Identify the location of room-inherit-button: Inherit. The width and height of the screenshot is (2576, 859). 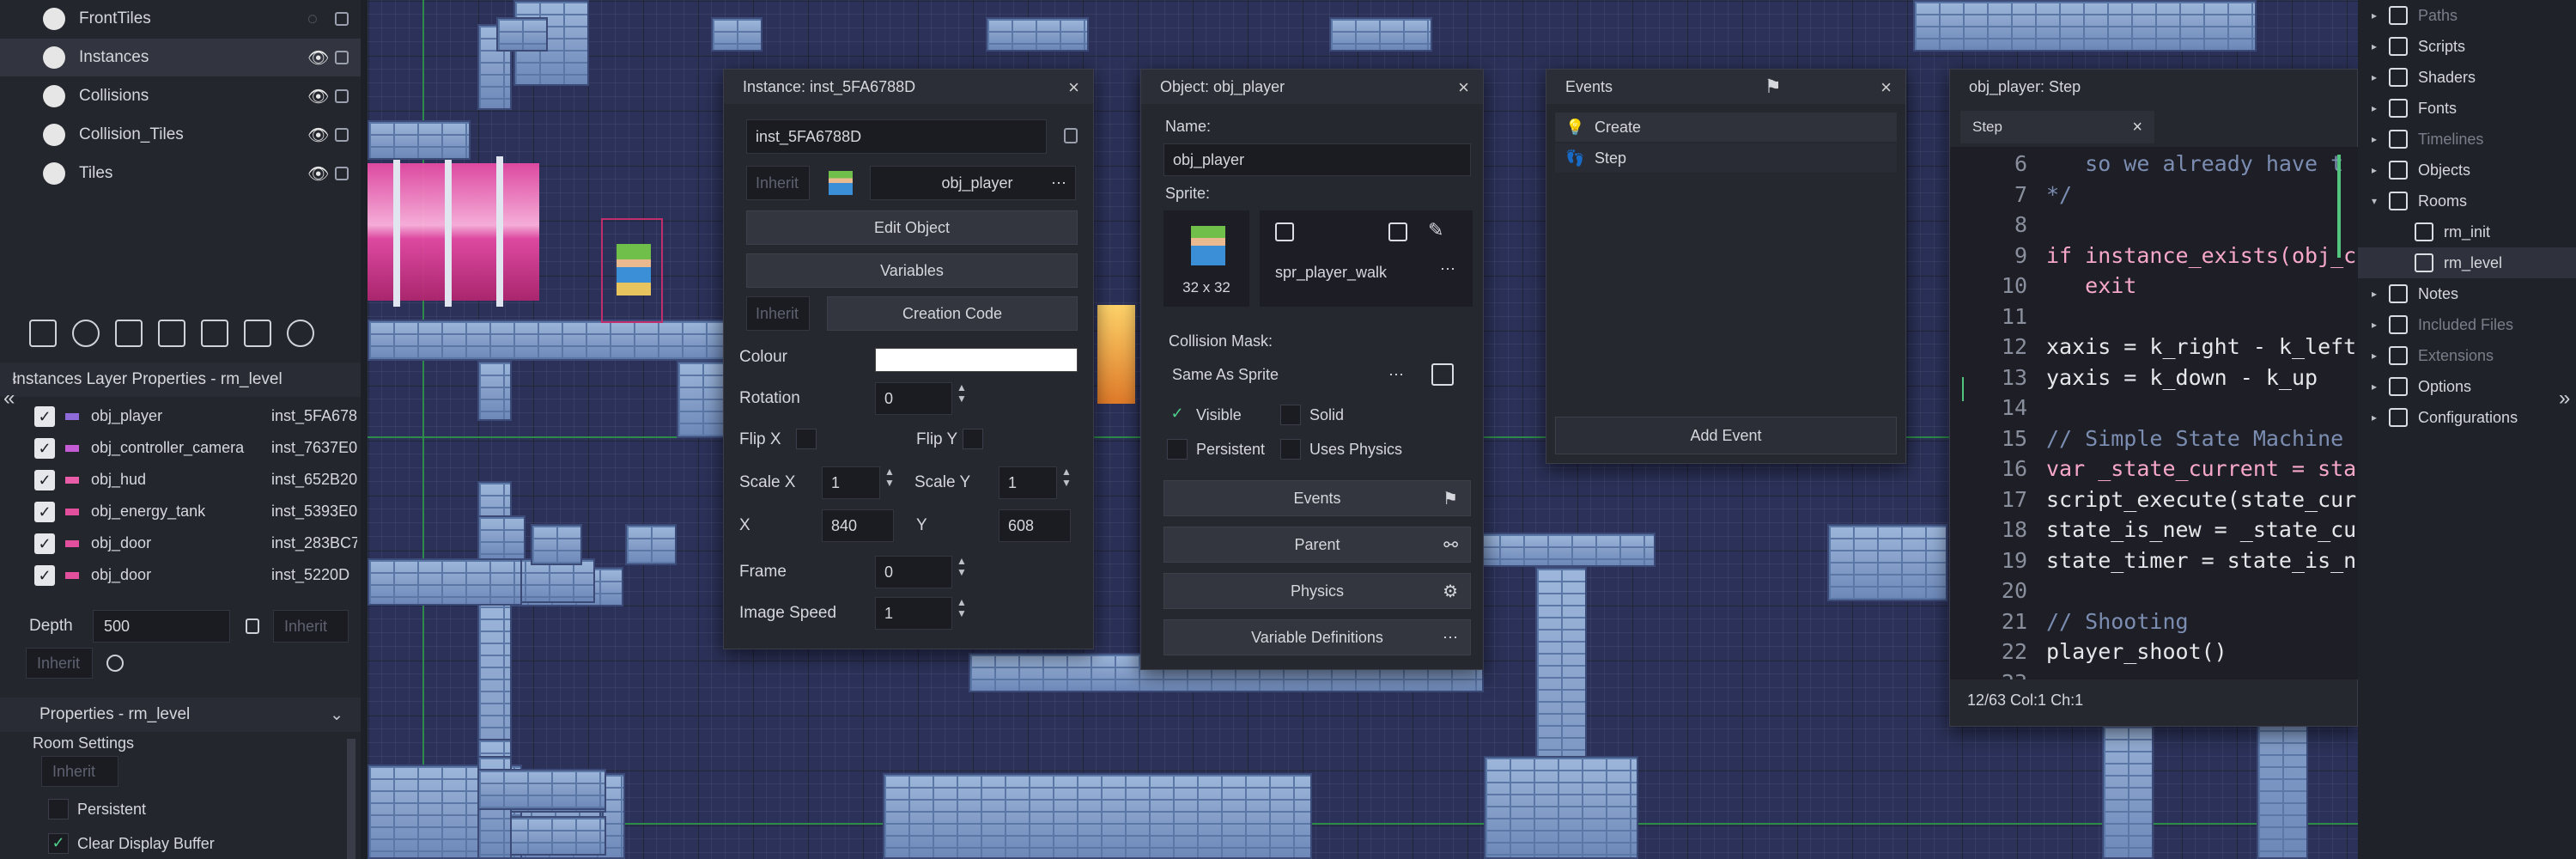
(79, 771).